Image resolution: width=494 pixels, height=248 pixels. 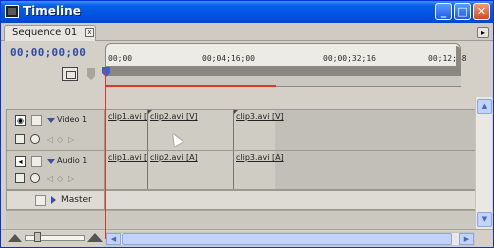 I want to click on panel-menu-button: ▸, so click(x=483, y=32).